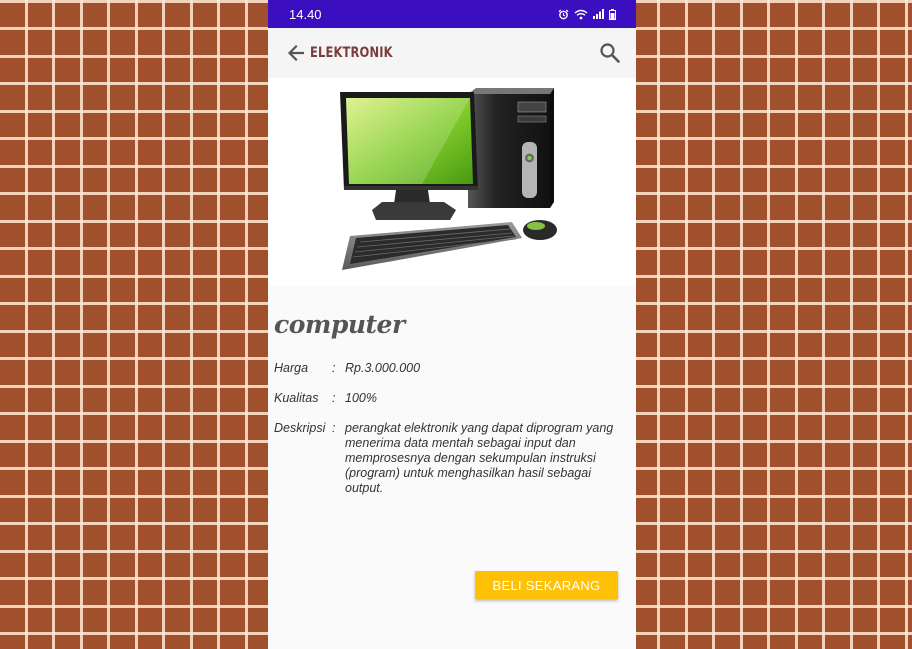 Image resolution: width=912 pixels, height=649 pixels. What do you see at coordinates (291, 368) in the screenshot?
I see `price-label: Harga` at bounding box center [291, 368].